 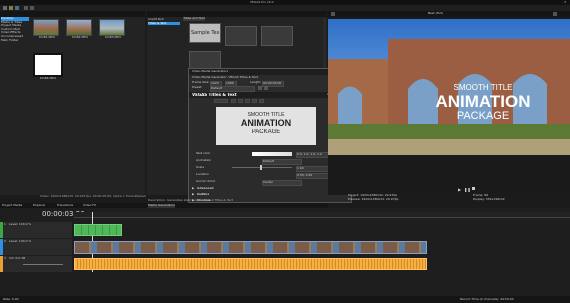 What do you see at coordinates (270, 89) in the screenshot?
I see `preset-row: Preset: Default` at bounding box center [270, 89].